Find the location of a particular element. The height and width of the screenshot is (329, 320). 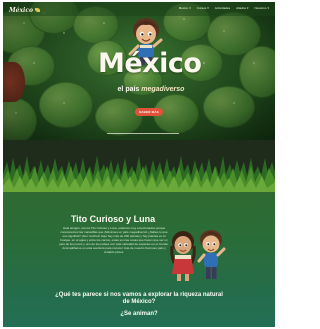

nav-item-mexico: Mexico ▾ is located at coordinates (185, 8).